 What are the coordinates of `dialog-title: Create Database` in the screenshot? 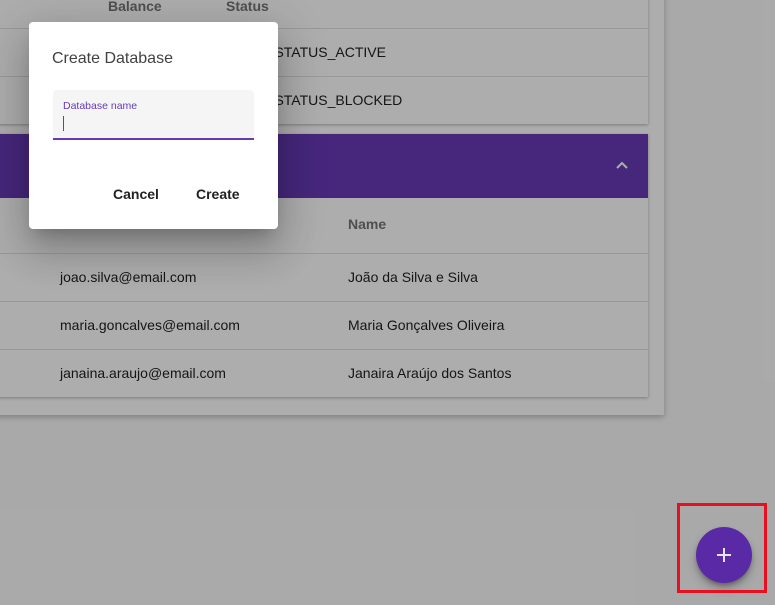 It's located at (112, 58).